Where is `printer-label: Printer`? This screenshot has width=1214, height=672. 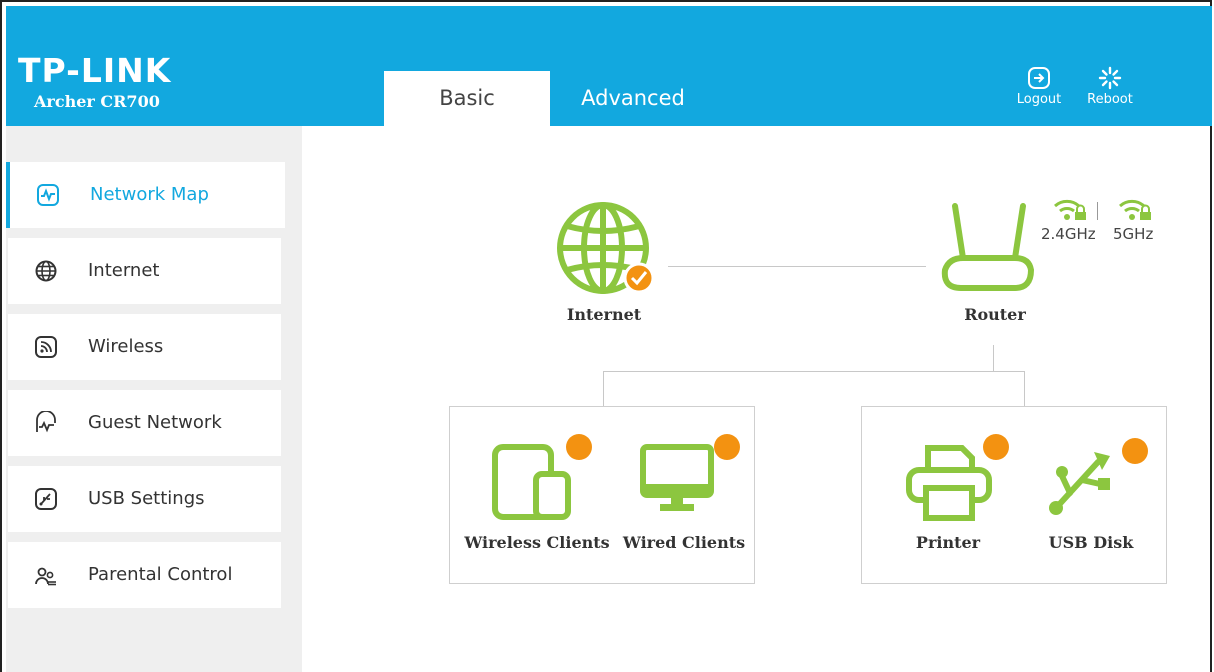
printer-label: Printer is located at coordinates (948, 542).